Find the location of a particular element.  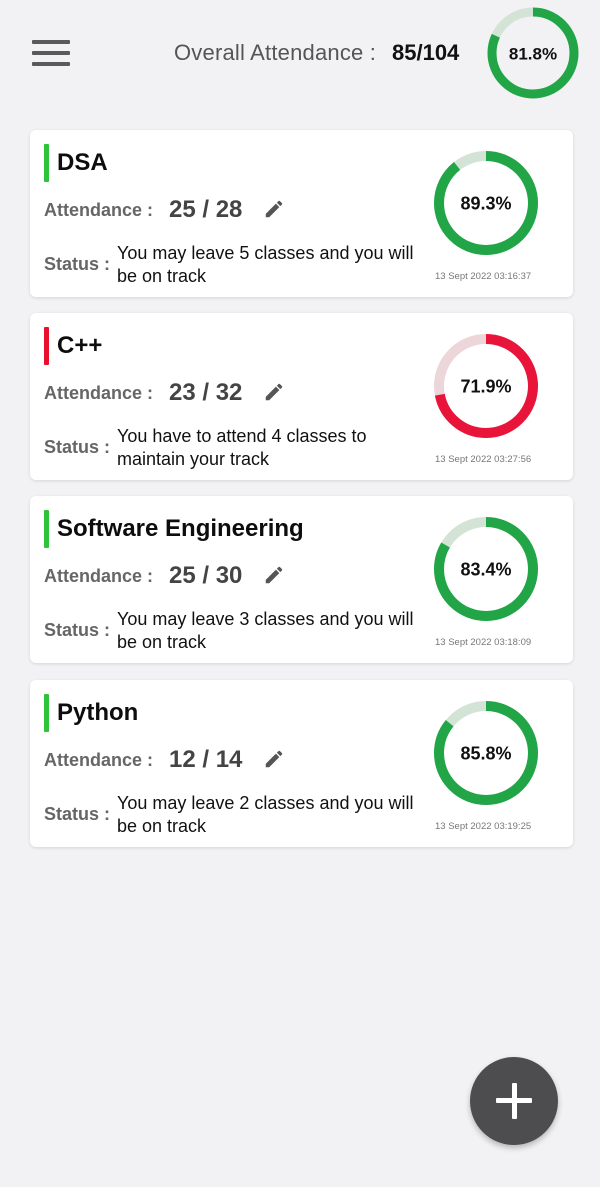

attendance-percent-label: 83.4% is located at coordinates (485, 570).